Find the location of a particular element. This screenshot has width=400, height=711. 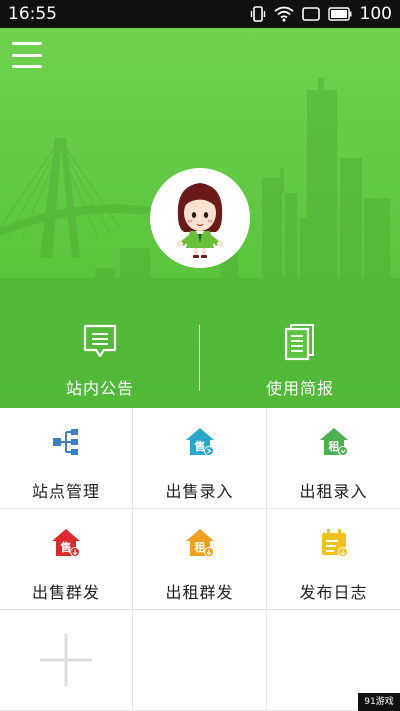

house-rent-icon: 租 is located at coordinates (334, 442).